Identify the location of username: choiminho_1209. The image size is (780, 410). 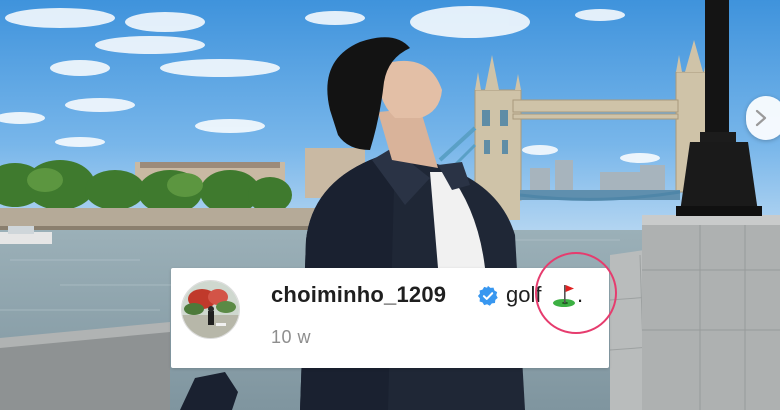
(358, 295).